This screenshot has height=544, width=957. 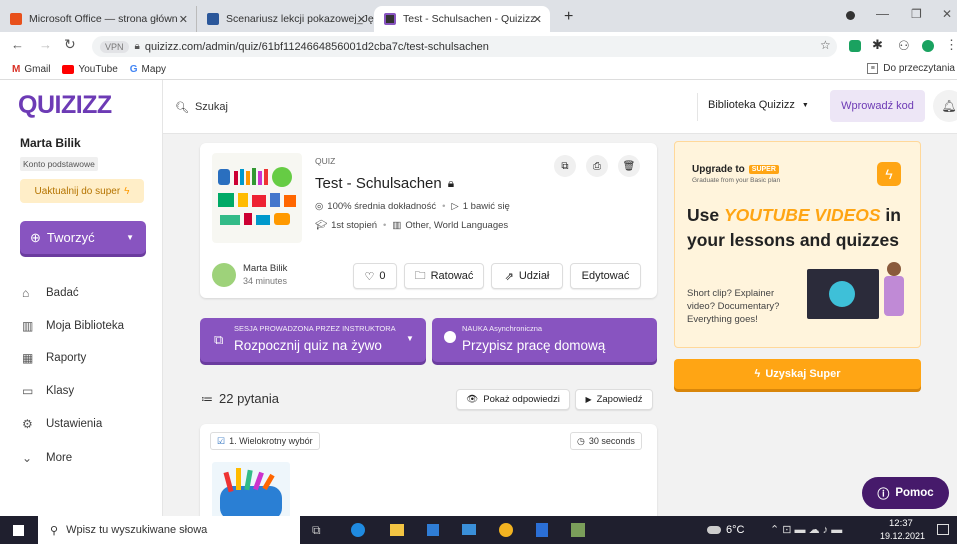 I want to click on folder-icon: 🗀, so click(x=420, y=275).